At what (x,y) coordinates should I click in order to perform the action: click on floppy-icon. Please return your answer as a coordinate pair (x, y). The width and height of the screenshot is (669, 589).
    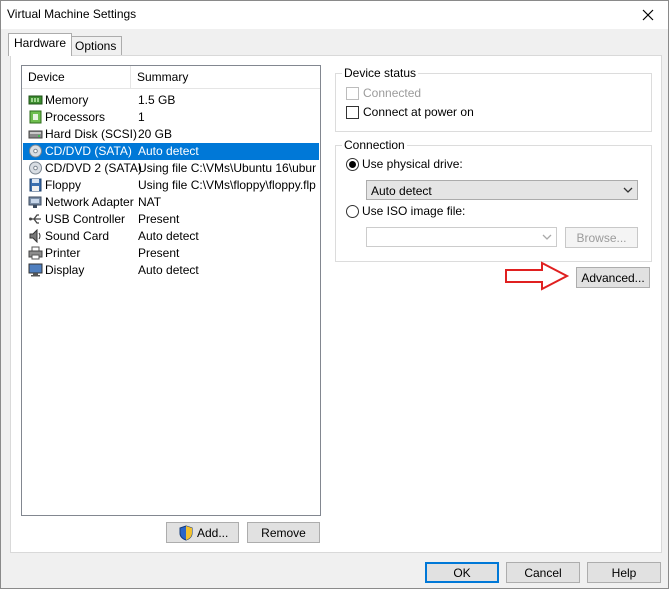
    Looking at the image, I should click on (35, 185).